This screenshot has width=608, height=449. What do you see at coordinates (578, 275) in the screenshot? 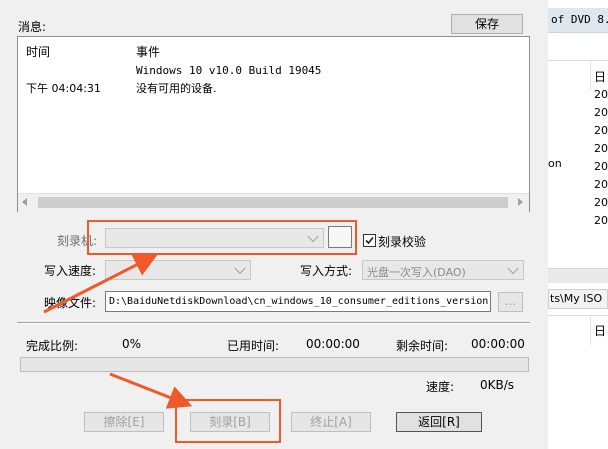
I see `bg-scrollbar` at bounding box center [578, 275].